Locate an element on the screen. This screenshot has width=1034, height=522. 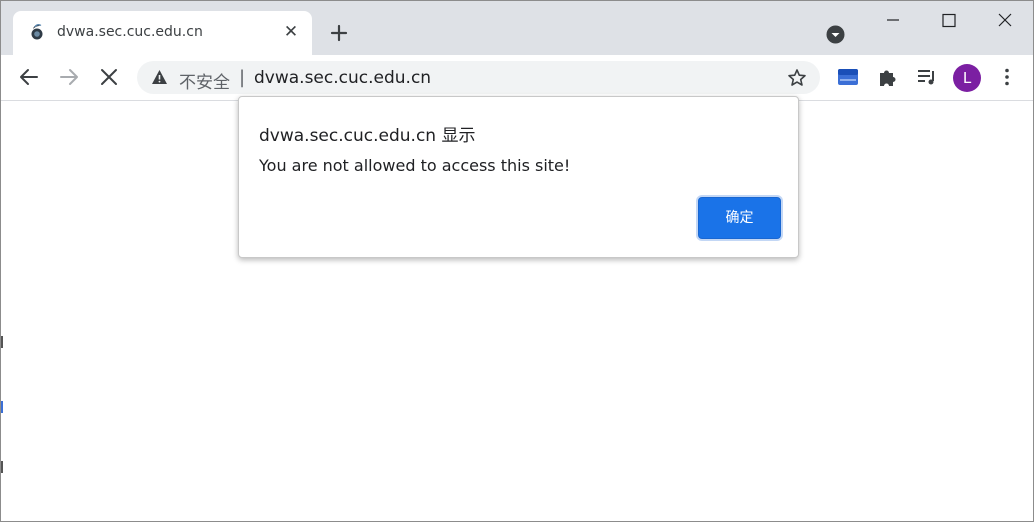
active-tab: dvwa.sec.cuc.edu.cn ✕ is located at coordinates (162, 33).